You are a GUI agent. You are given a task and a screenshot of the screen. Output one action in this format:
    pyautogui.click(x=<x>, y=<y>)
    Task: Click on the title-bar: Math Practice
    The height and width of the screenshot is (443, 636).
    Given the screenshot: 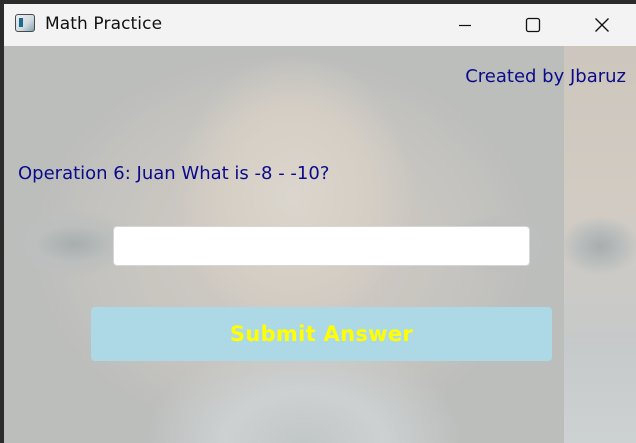 What is the action you would take?
    pyautogui.click(x=320, y=25)
    